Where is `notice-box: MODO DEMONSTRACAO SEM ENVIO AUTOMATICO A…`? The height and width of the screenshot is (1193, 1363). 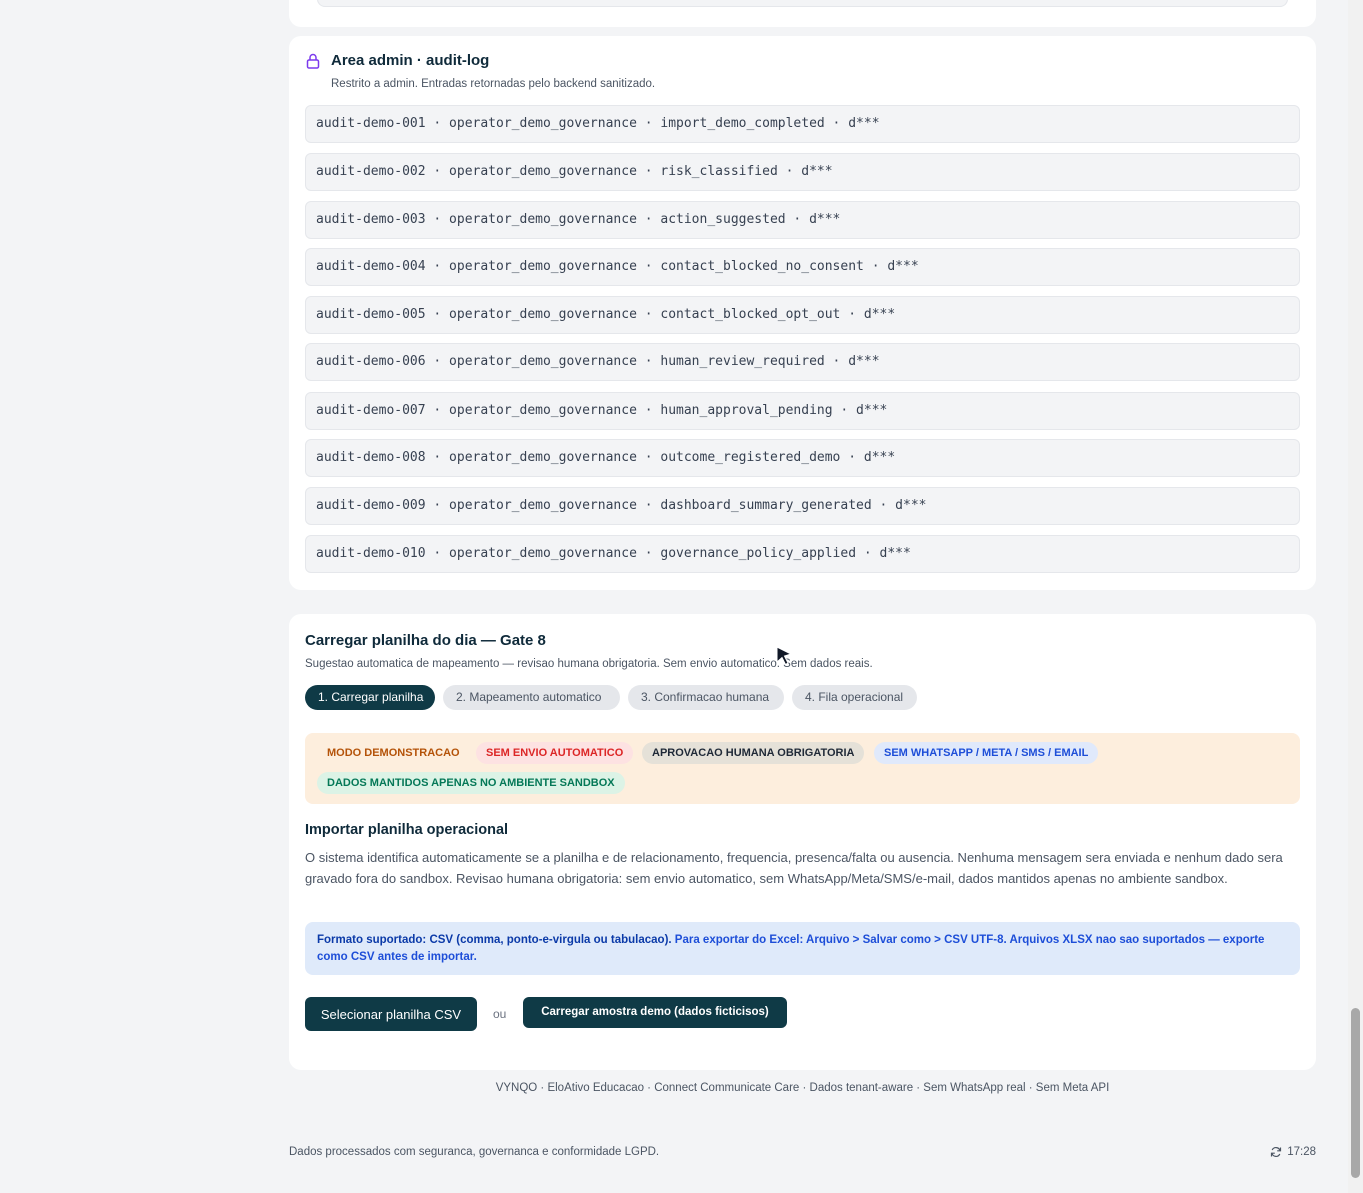 notice-box: MODO DEMONSTRACAO SEM ENVIO AUTOMATICO A… is located at coordinates (802, 768).